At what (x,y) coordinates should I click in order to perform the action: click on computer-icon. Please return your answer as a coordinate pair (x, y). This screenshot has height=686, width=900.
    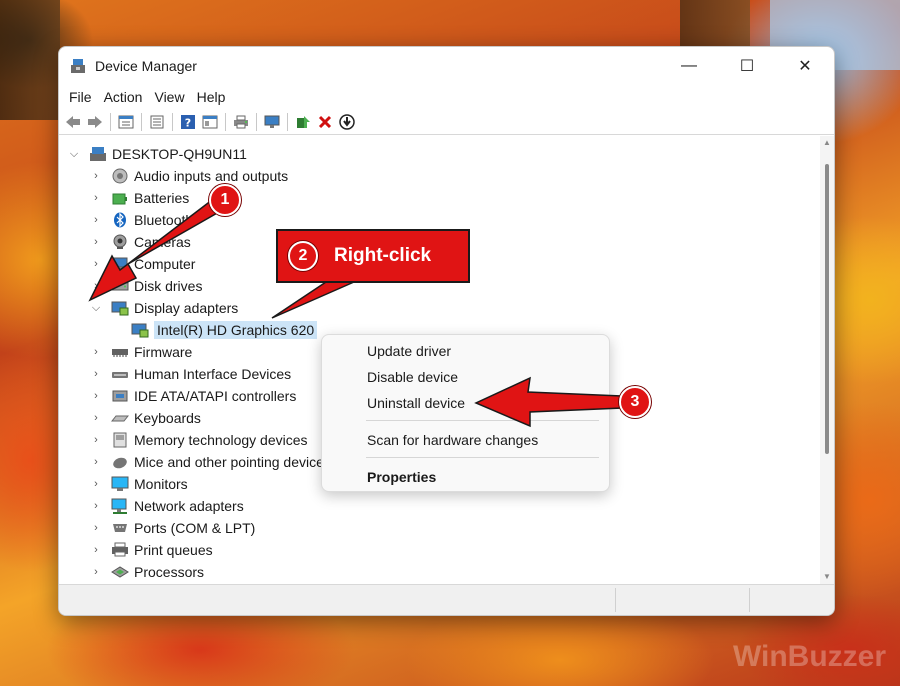
    Looking at the image, I should click on (120, 264).